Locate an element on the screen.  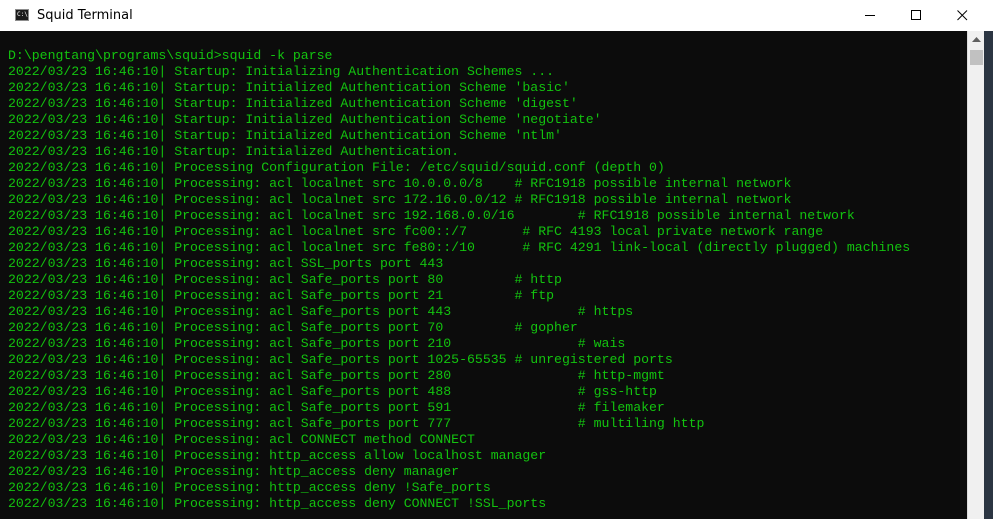
console-icon-text: C:\. is located at coordinates (24, 14).